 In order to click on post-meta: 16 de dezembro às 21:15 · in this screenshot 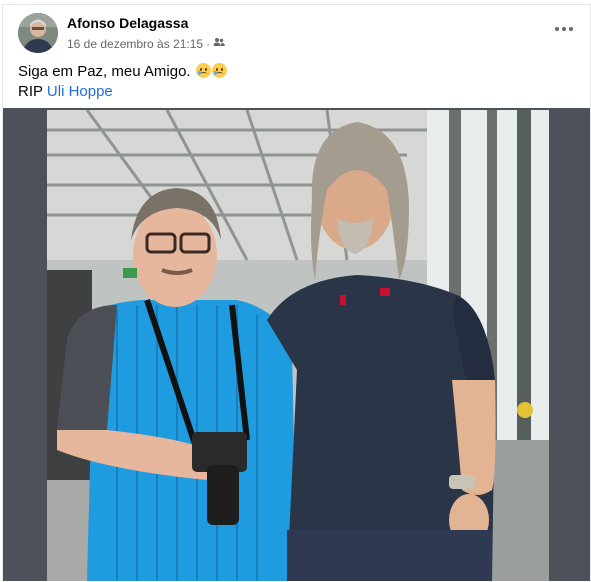, I will do `click(146, 43)`.